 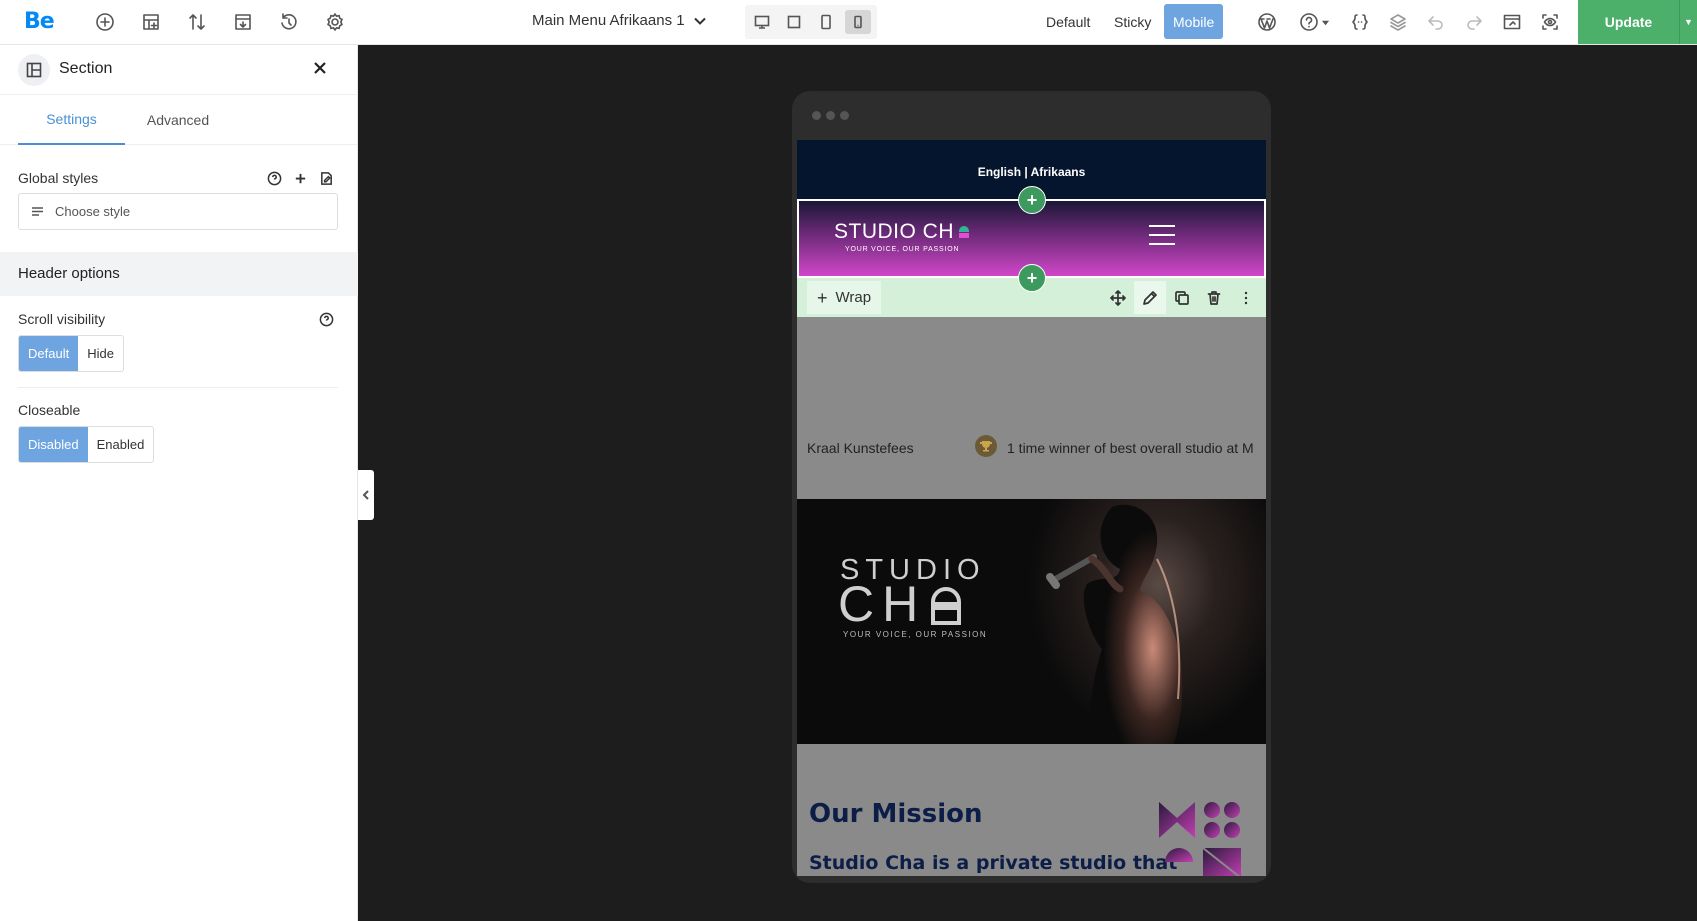 I want to click on panel-title: Section, so click(x=86, y=68).